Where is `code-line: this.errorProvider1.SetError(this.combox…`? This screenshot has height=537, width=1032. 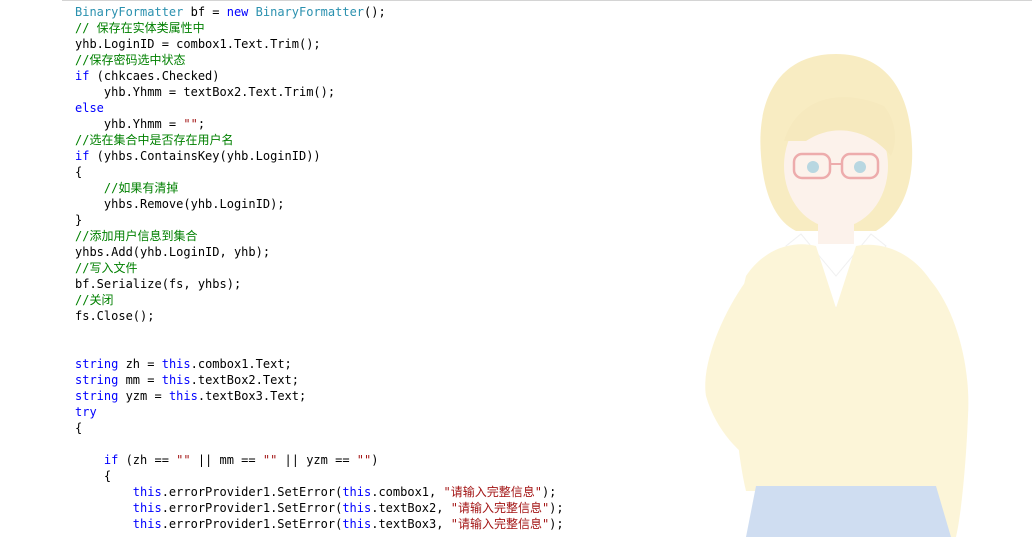 code-line: this.errorProvider1.SetError(this.combox… is located at coordinates (319, 492).